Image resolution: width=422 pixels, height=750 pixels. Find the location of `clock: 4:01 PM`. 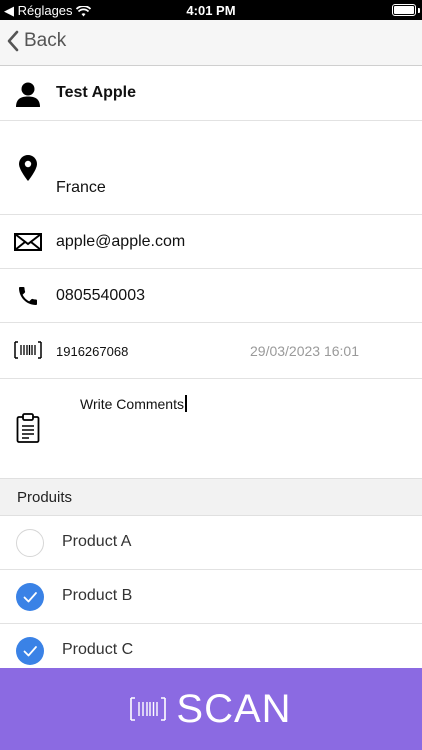

clock: 4:01 PM is located at coordinates (211, 10).